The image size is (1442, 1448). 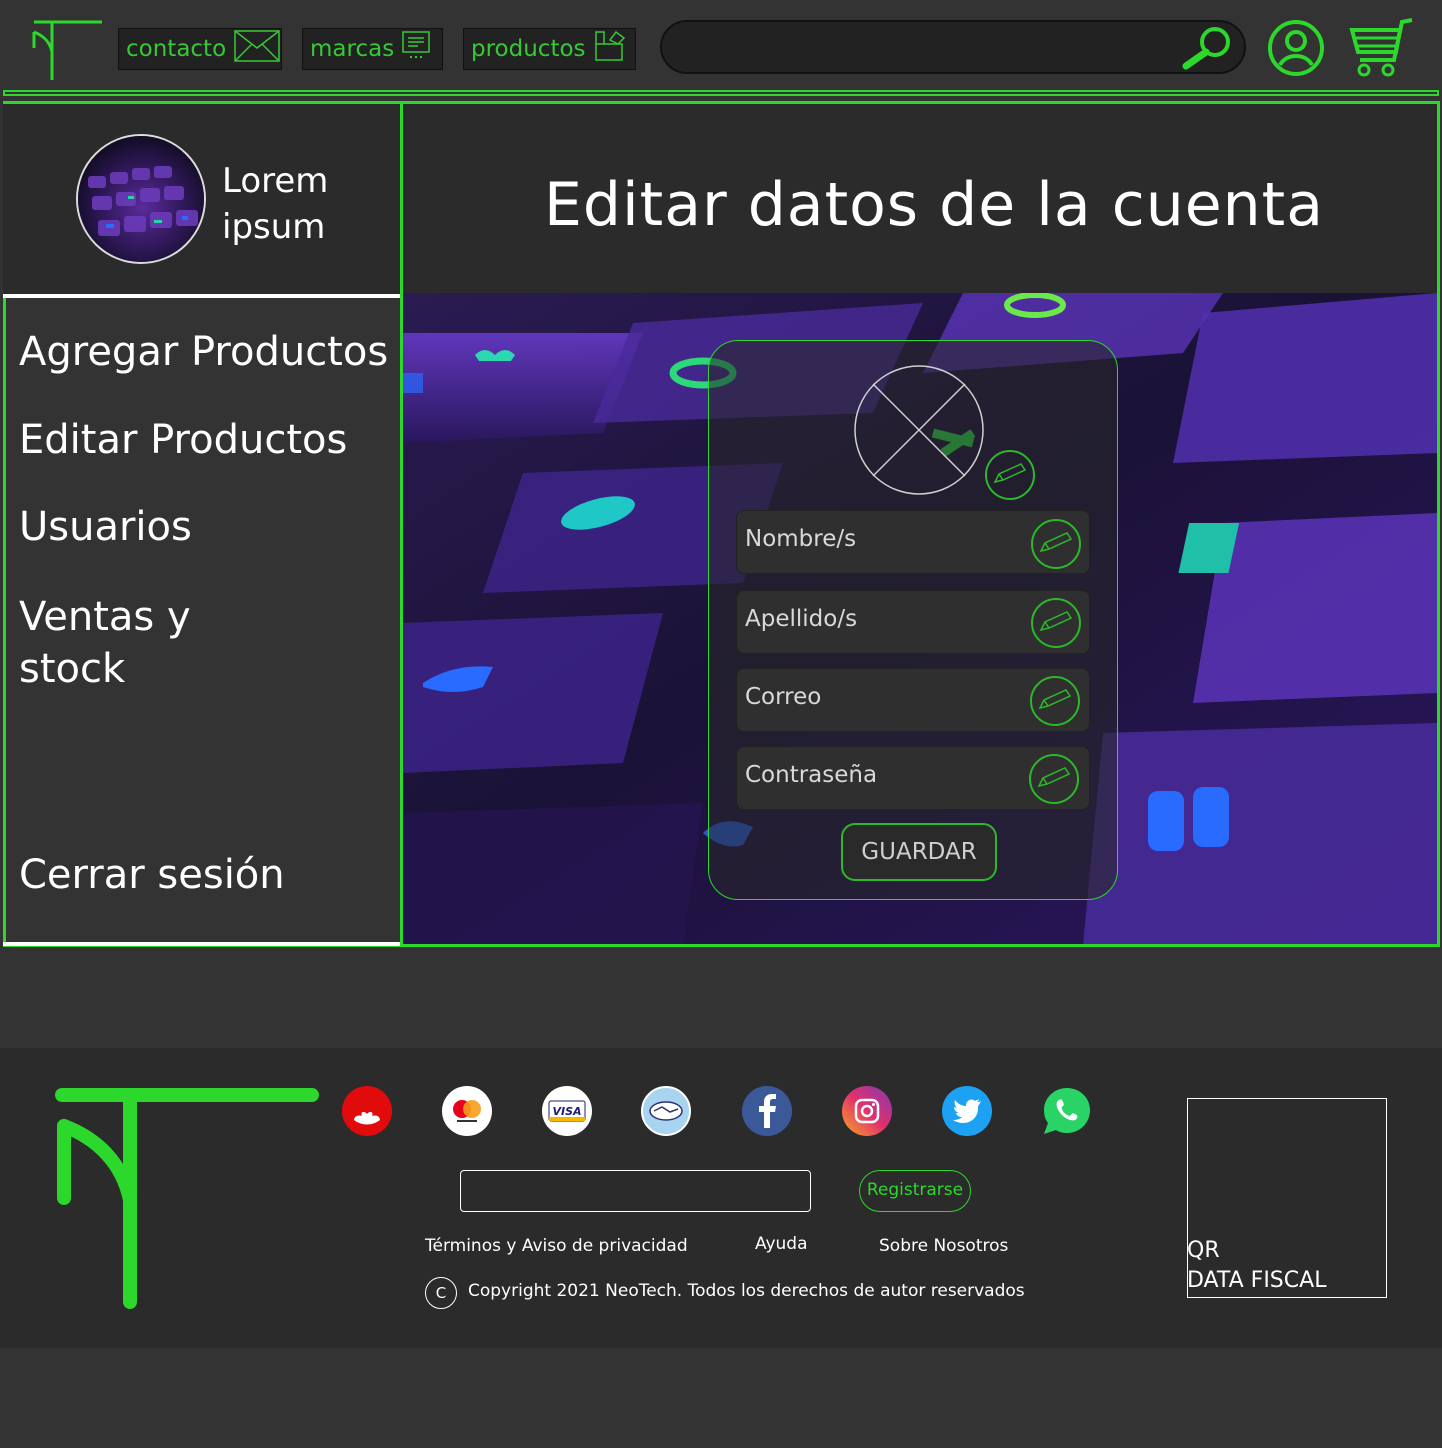 I want to click on nav-contacto-label: contacto, so click(x=176, y=49).